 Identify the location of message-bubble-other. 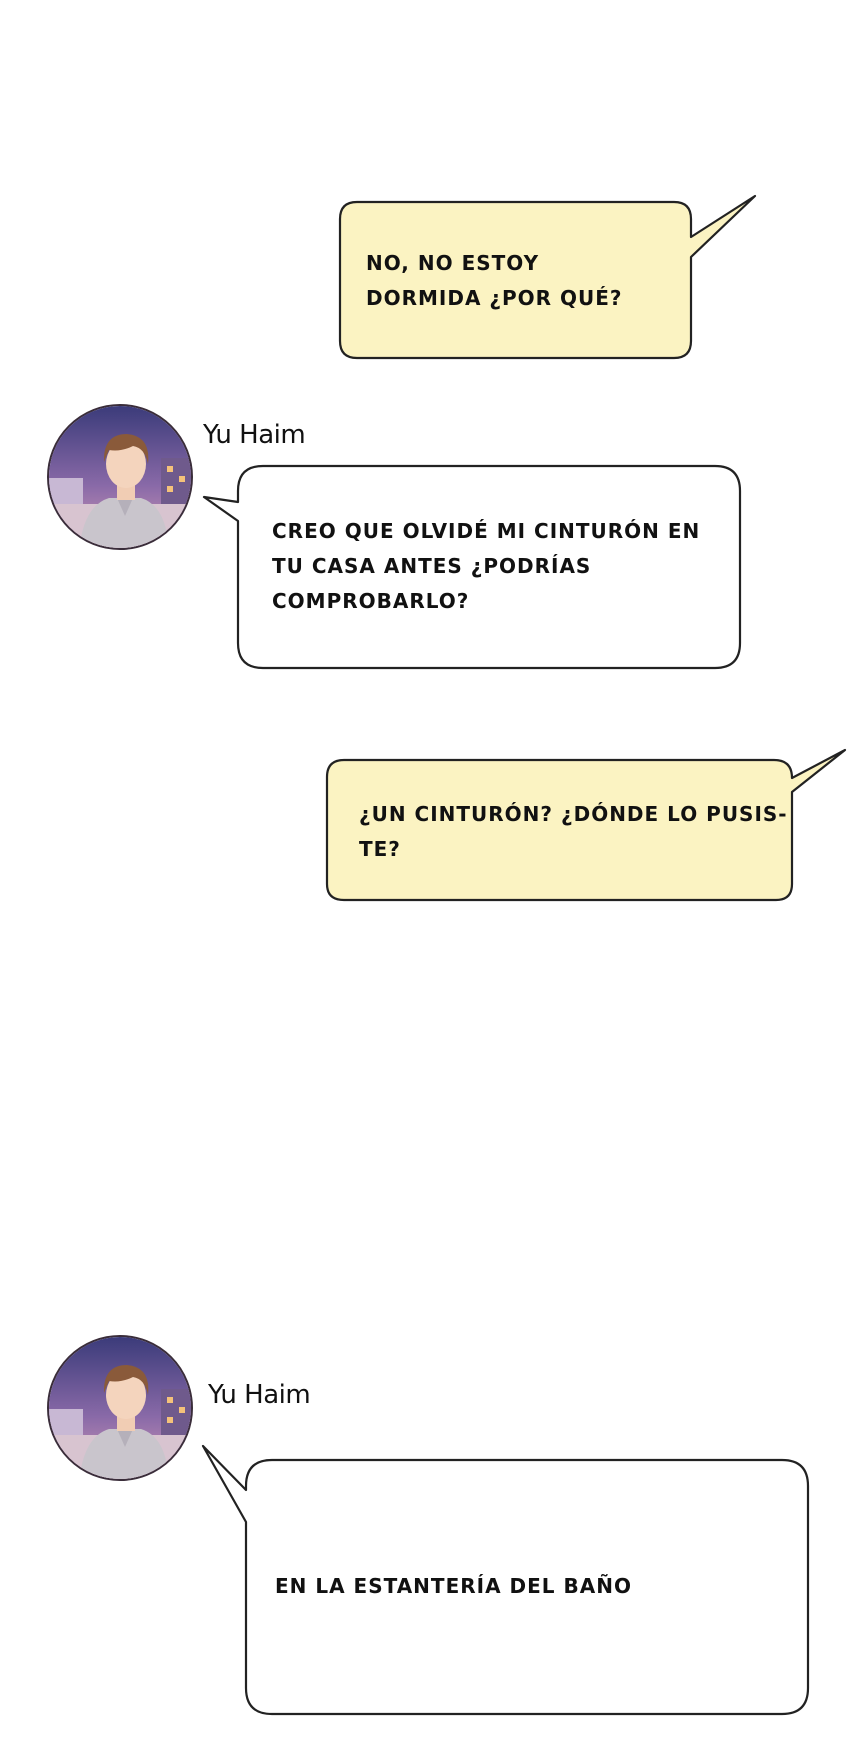
(505, 1580).